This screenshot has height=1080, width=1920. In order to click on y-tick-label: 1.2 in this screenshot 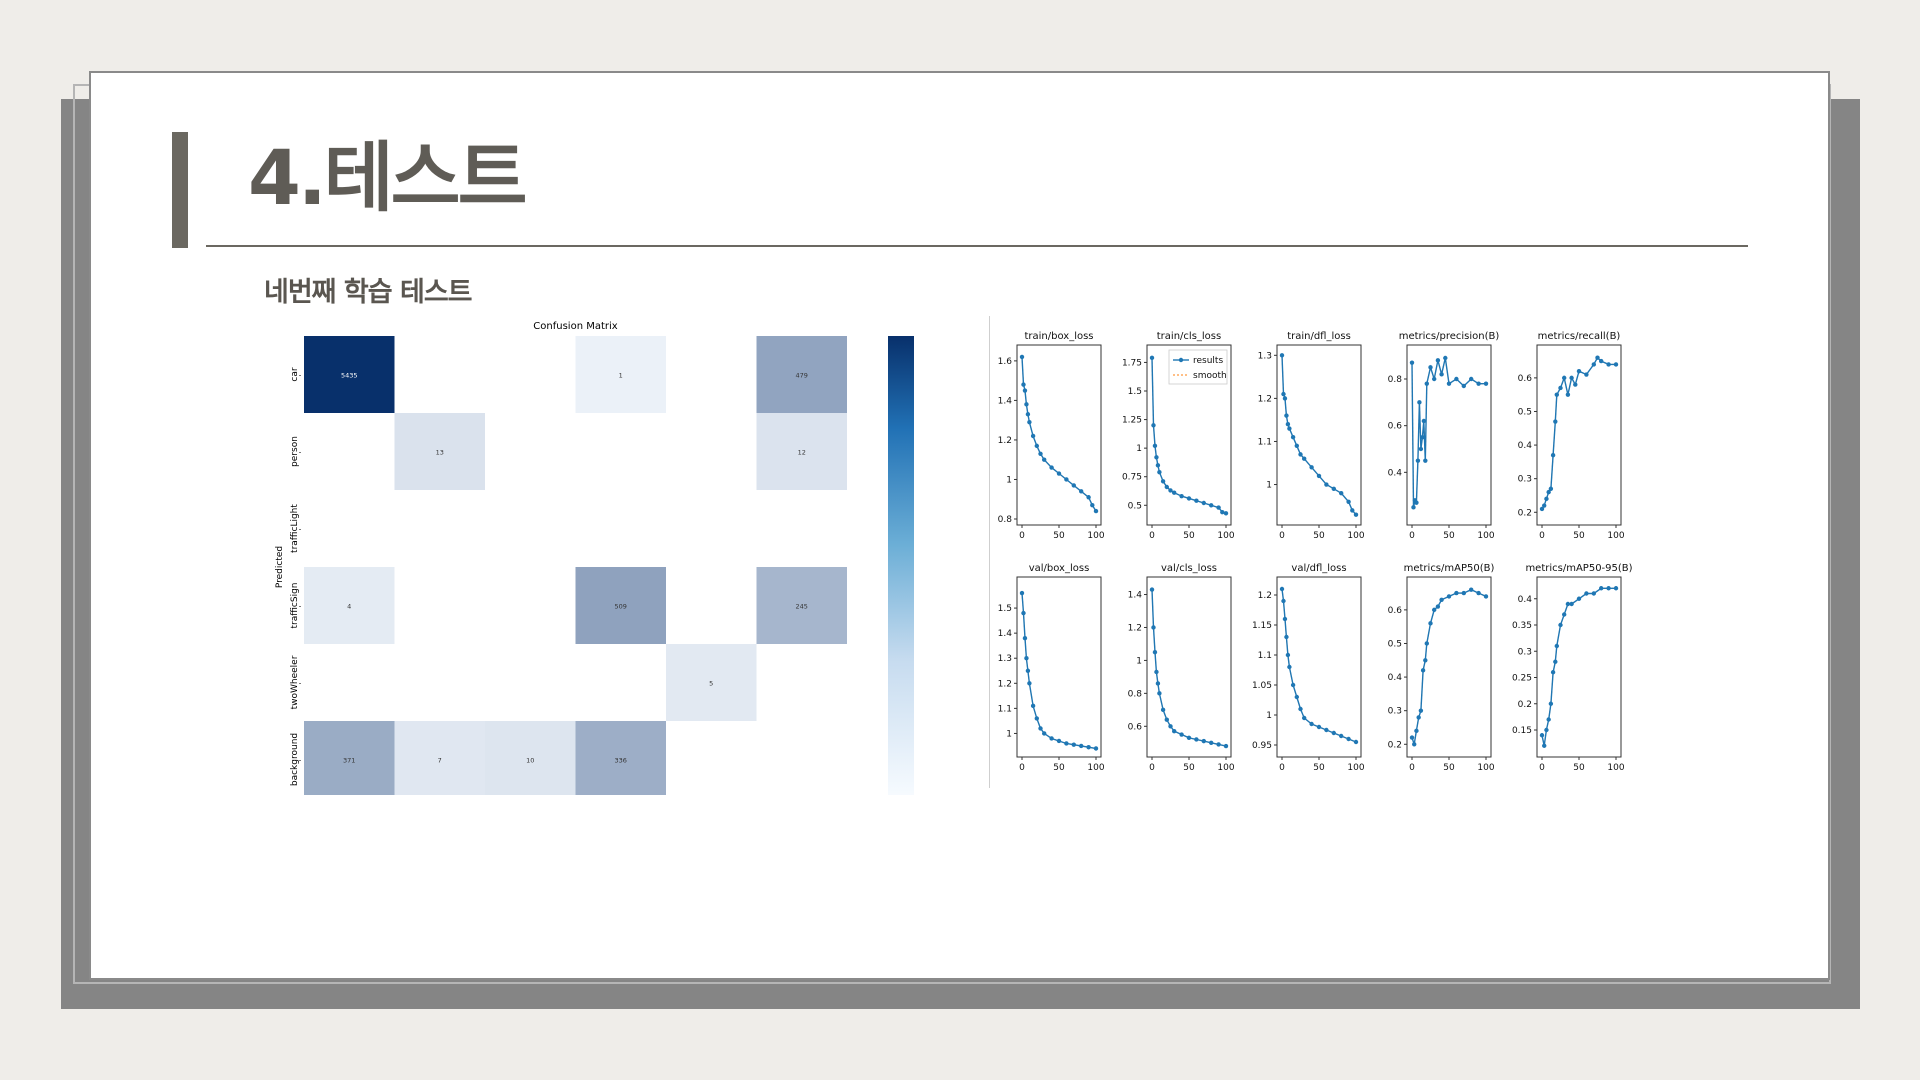, I will do `click(1135, 628)`.